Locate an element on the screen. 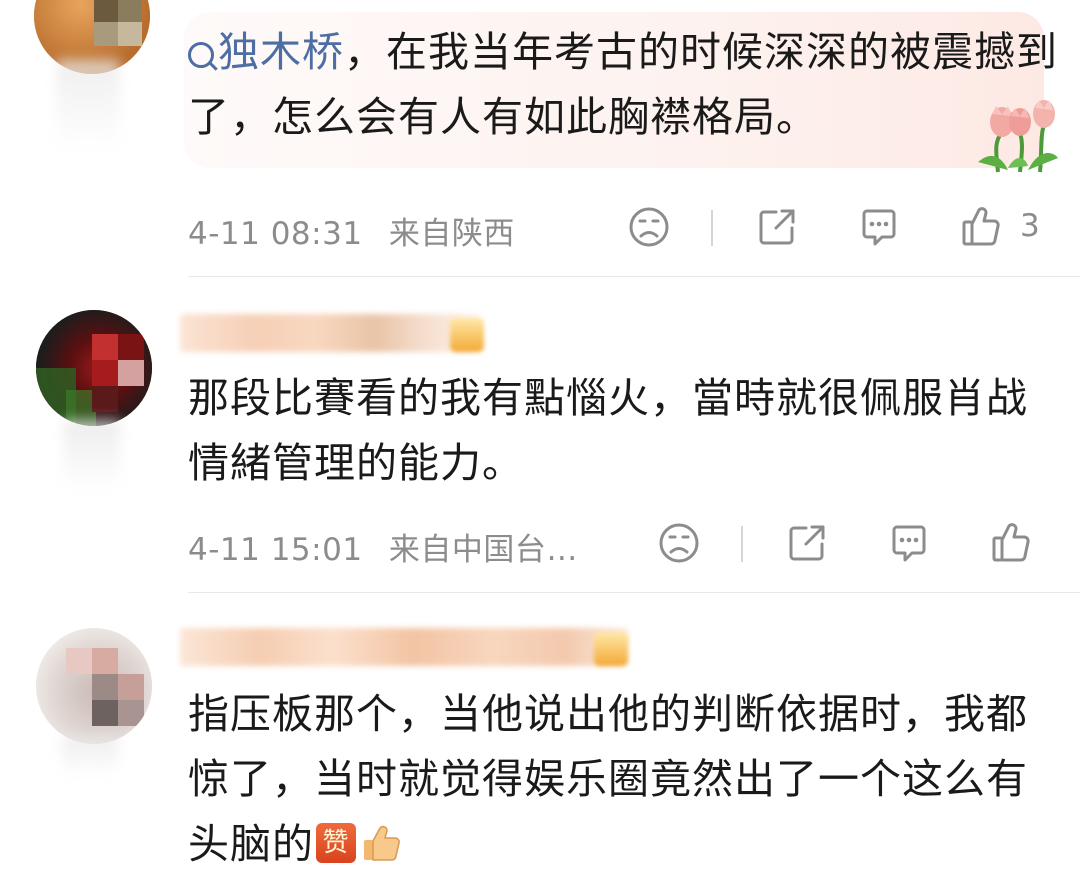 Image resolution: width=1080 pixels, height=889 pixels. mention-link: 独木桥 is located at coordinates (266, 52).